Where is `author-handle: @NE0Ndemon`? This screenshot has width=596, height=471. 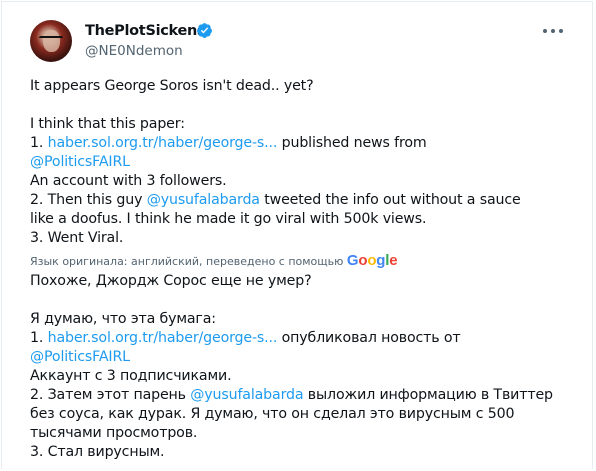 author-handle: @NE0Ndemon is located at coordinates (134, 51).